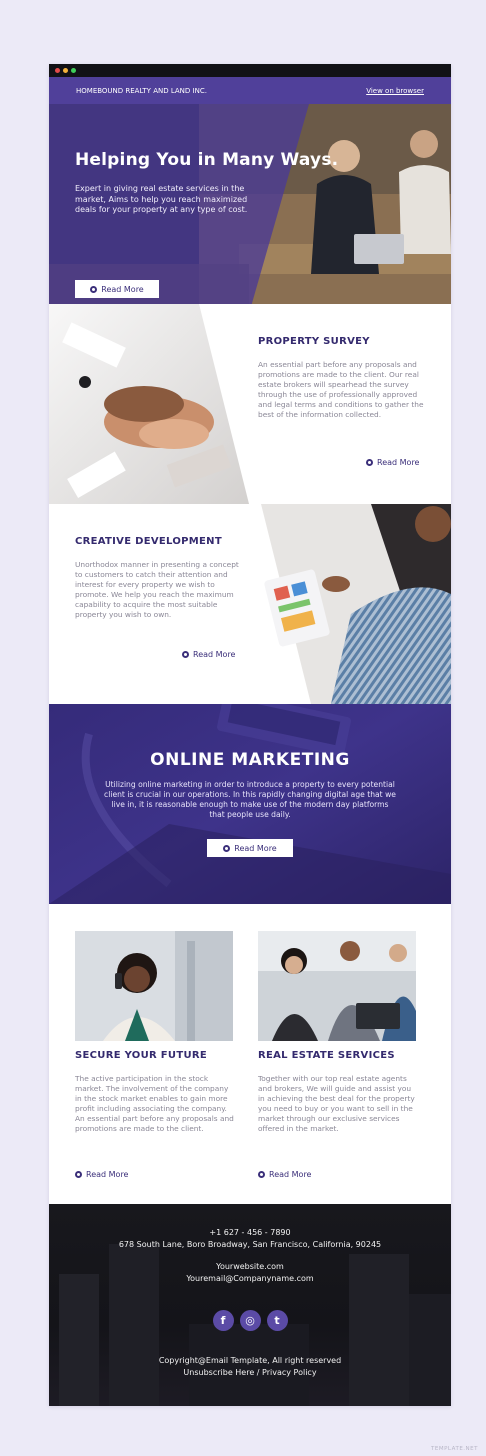  What do you see at coordinates (207, 160) in the screenshot?
I see `hero-title: Helping You in Many Ways.` at bounding box center [207, 160].